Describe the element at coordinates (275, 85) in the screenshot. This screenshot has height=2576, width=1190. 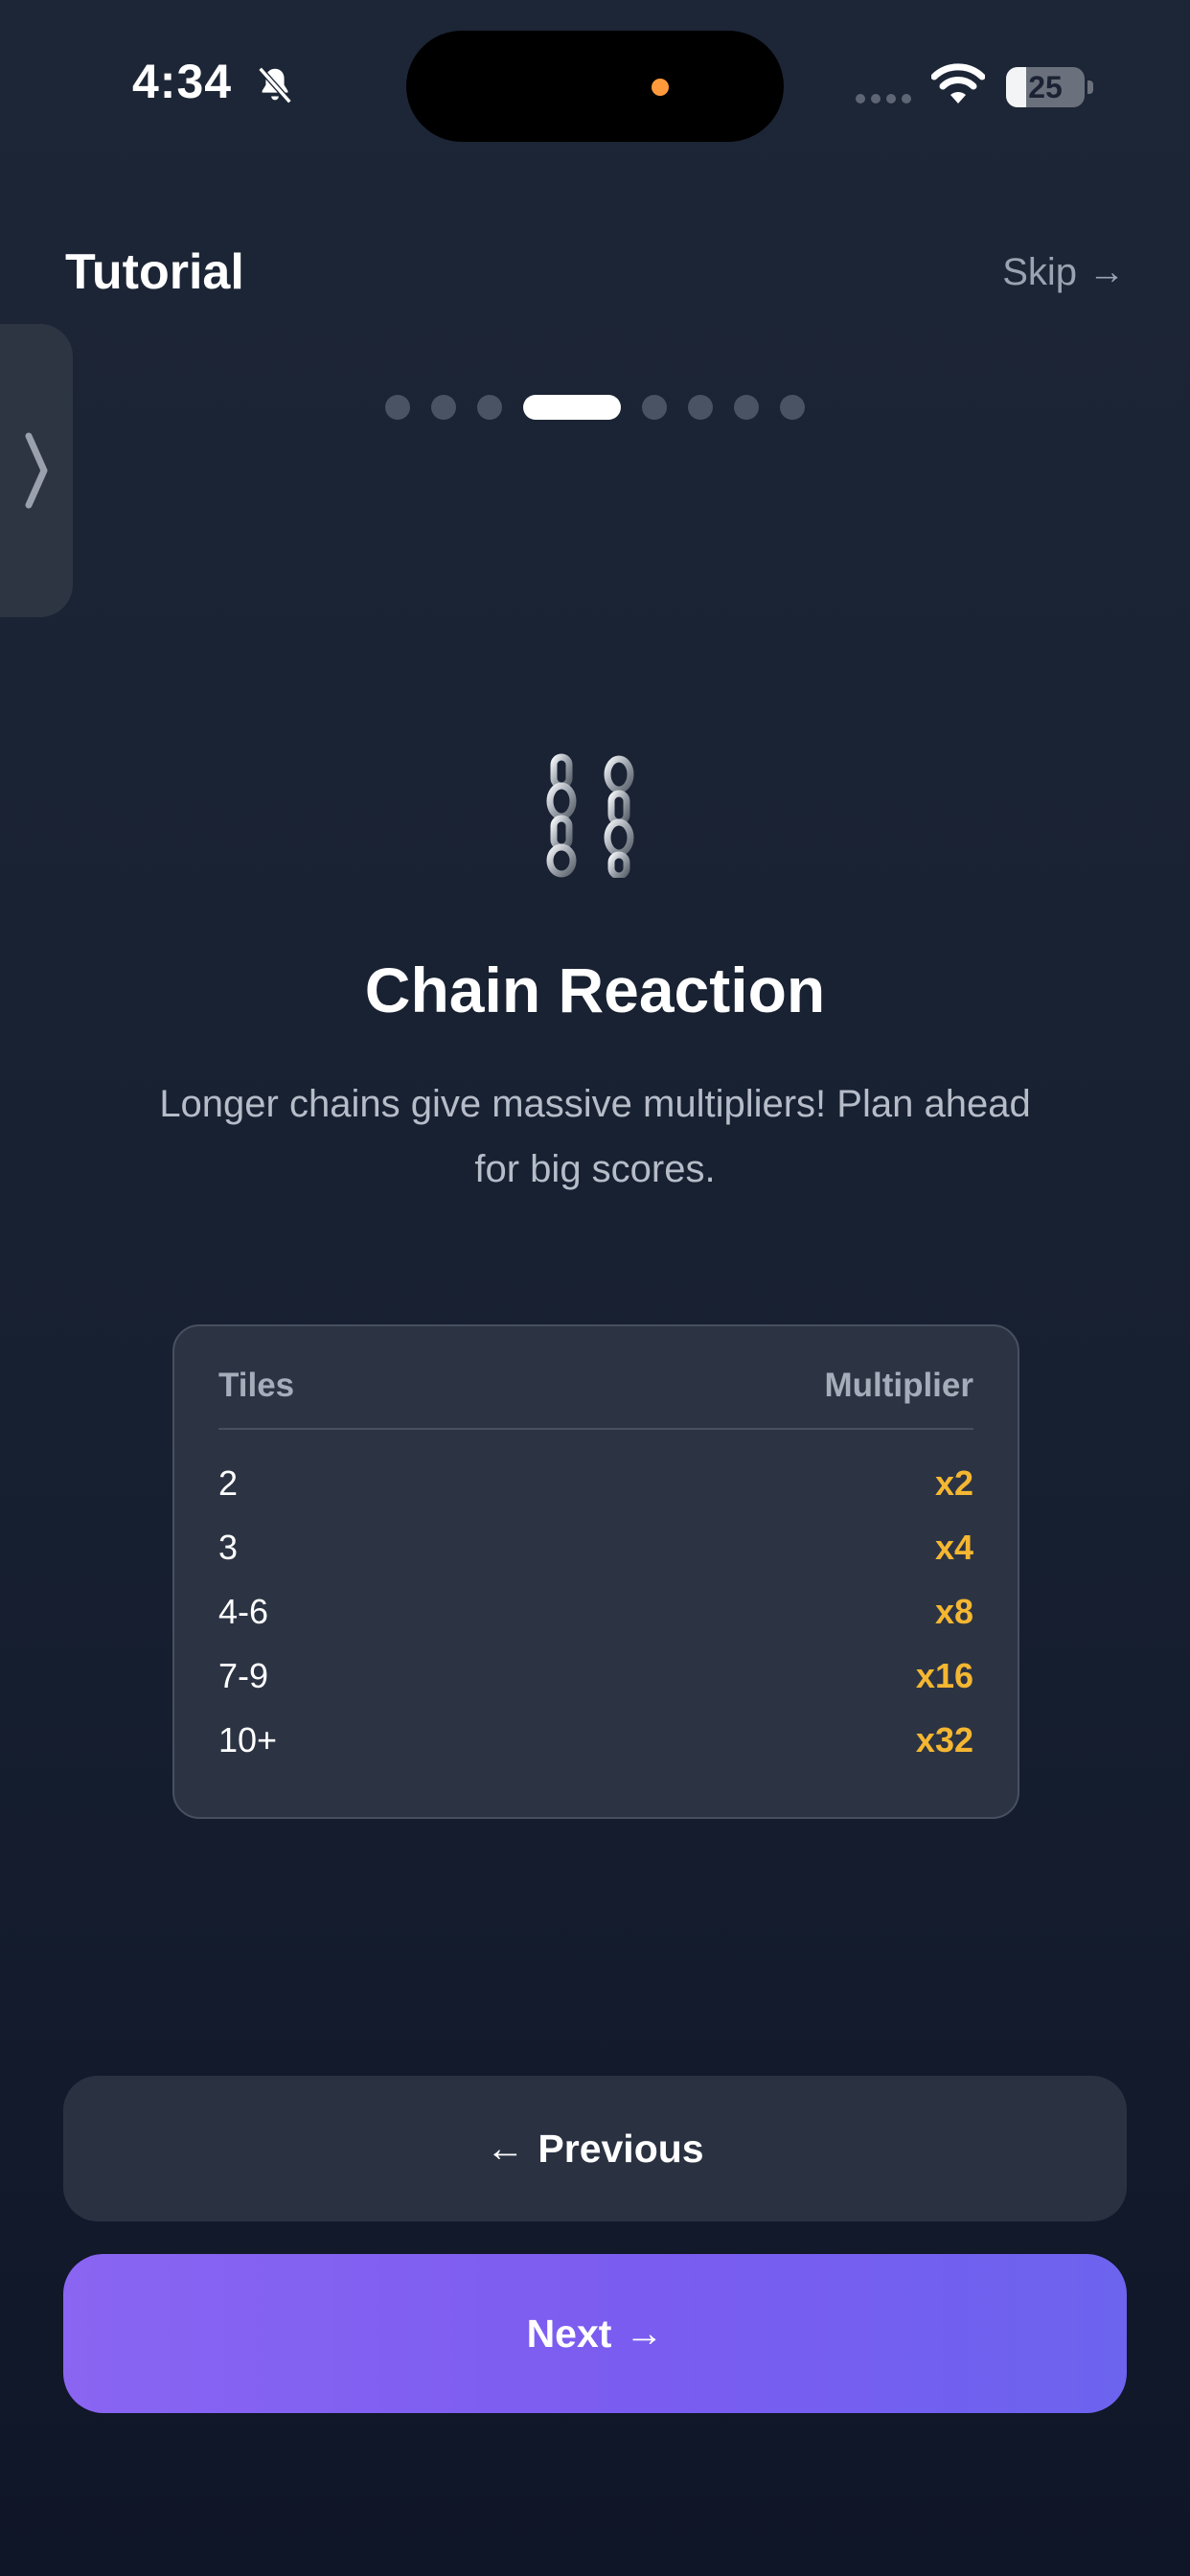
I see `bell-muted-icon` at that location.